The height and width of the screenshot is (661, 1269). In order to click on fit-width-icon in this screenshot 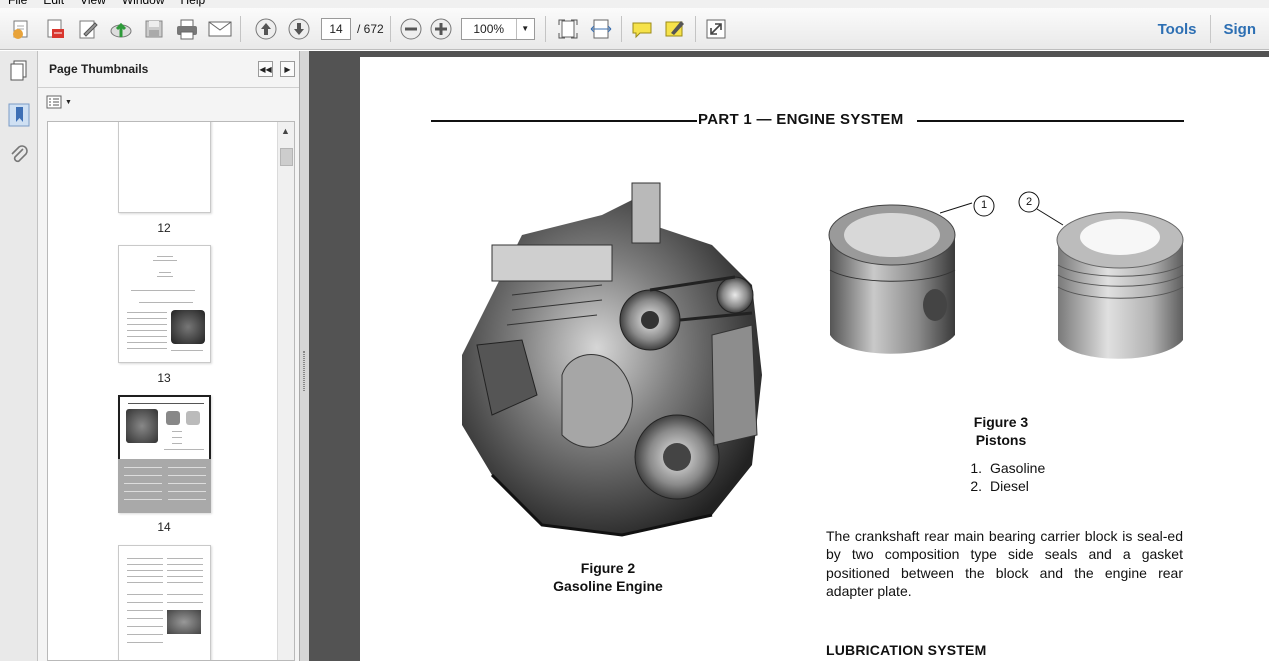, I will do `click(601, 29)`.